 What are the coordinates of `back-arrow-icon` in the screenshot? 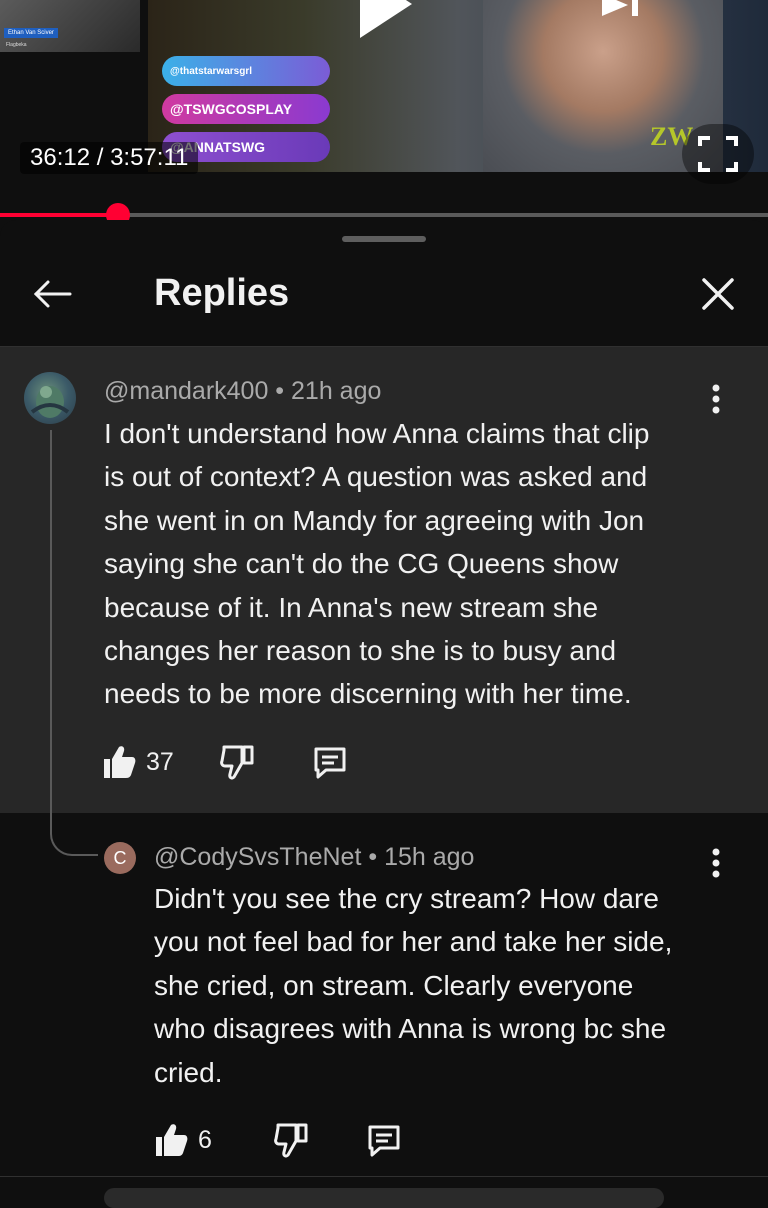 It's located at (52, 294).